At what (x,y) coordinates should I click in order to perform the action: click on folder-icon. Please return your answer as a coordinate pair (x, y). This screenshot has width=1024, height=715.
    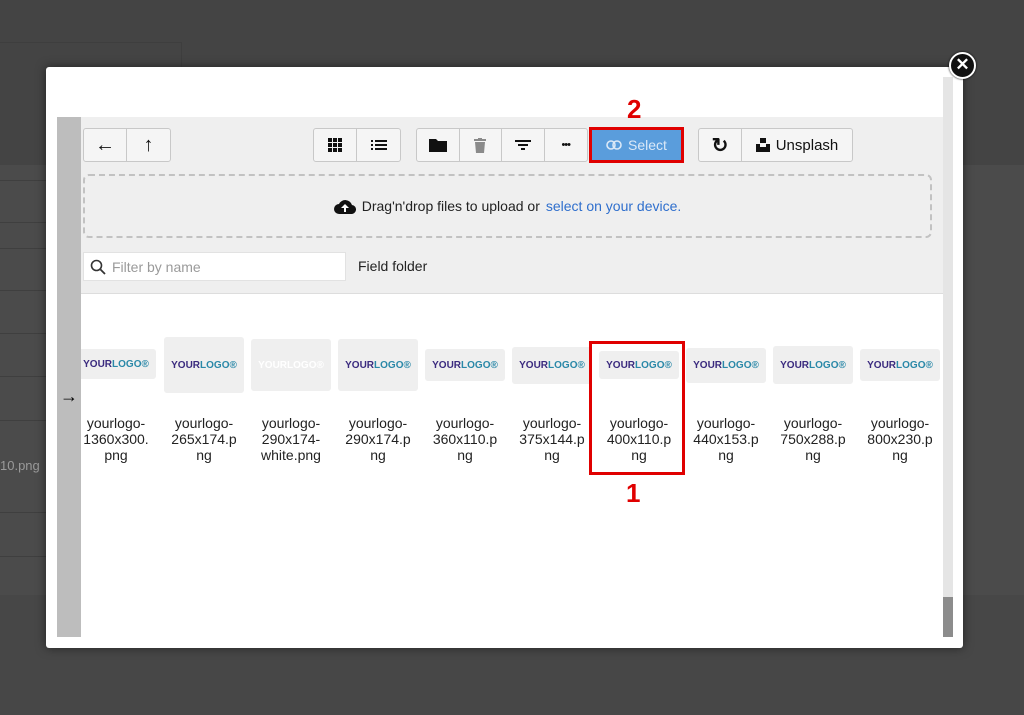
    Looking at the image, I should click on (437, 145).